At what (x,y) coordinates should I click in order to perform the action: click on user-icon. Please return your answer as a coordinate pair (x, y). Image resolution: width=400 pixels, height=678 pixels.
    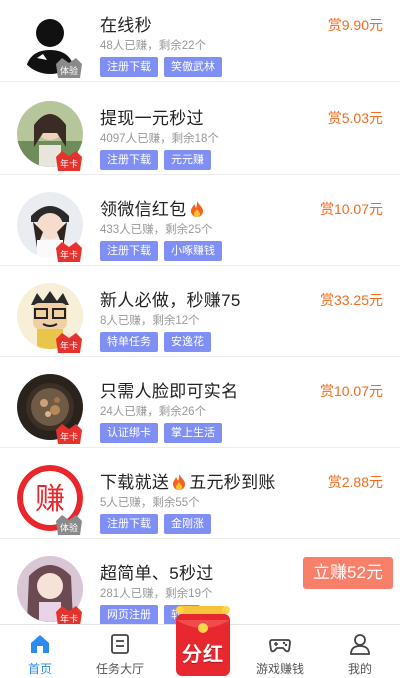
    Looking at the image, I should click on (360, 644).